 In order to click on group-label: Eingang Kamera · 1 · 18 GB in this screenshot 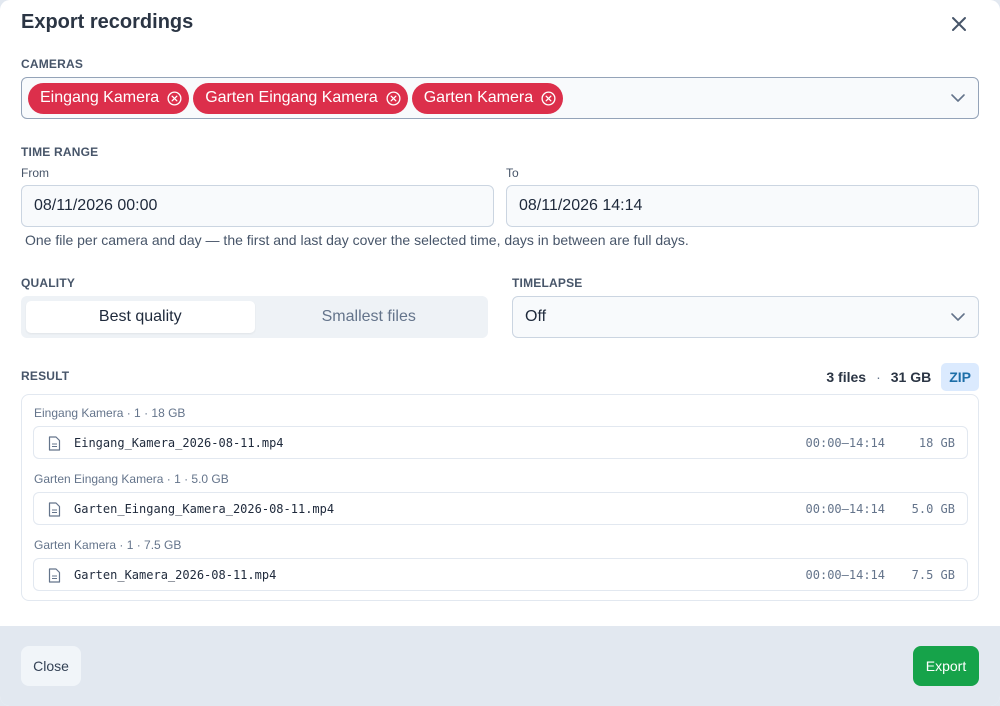, I will do `click(110, 413)`.